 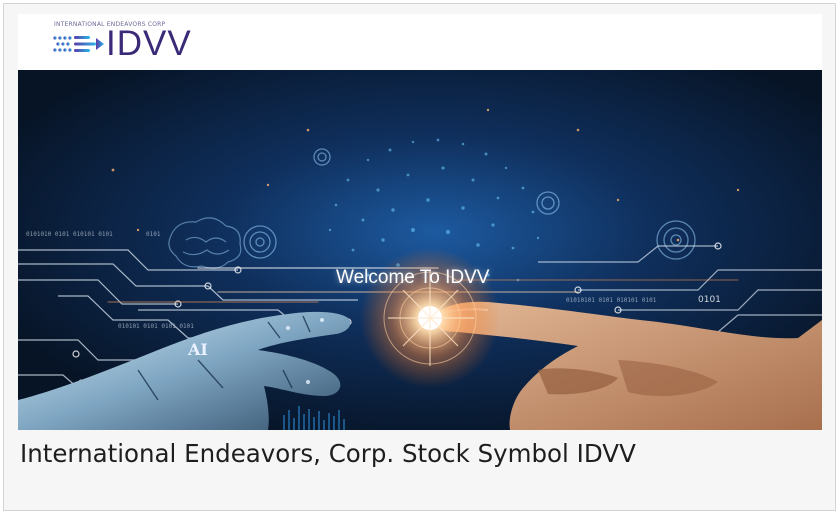 I want to click on dotted-arrows-icon, so click(x=78, y=44).